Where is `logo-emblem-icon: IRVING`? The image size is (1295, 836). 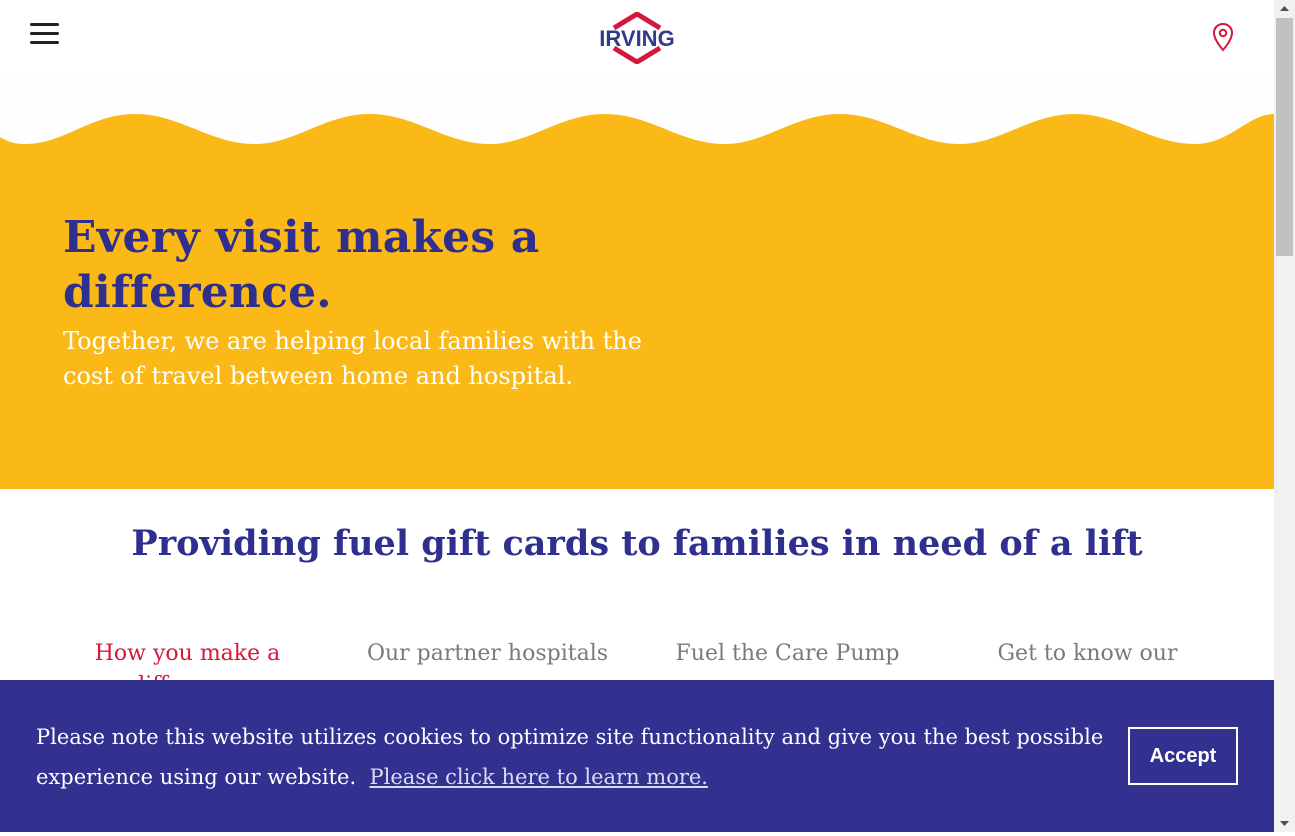 logo-emblem-icon: IRVING is located at coordinates (637, 38).